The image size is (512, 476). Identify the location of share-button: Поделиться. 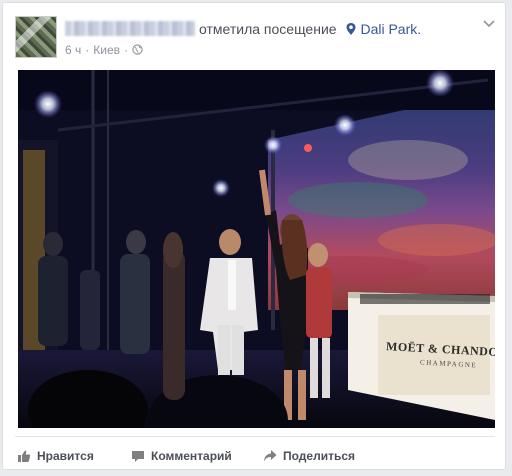
(309, 456).